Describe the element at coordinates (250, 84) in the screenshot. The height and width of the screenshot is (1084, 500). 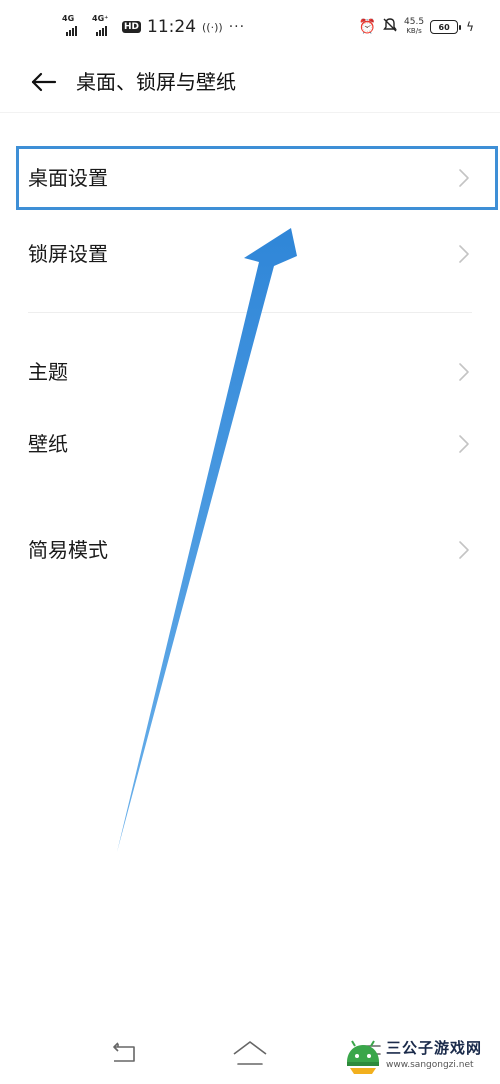
I see `app-header: 桌面、锁屏与壁纸` at that location.